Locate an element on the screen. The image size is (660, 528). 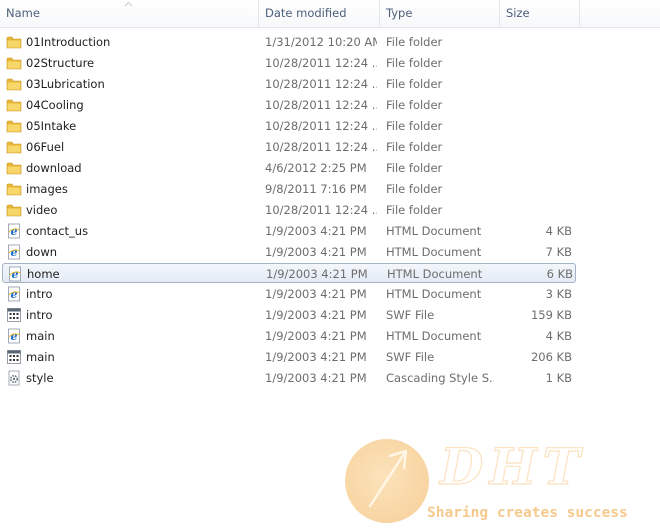
watermark-tagline: Sharing creates success is located at coordinates (527, 513).